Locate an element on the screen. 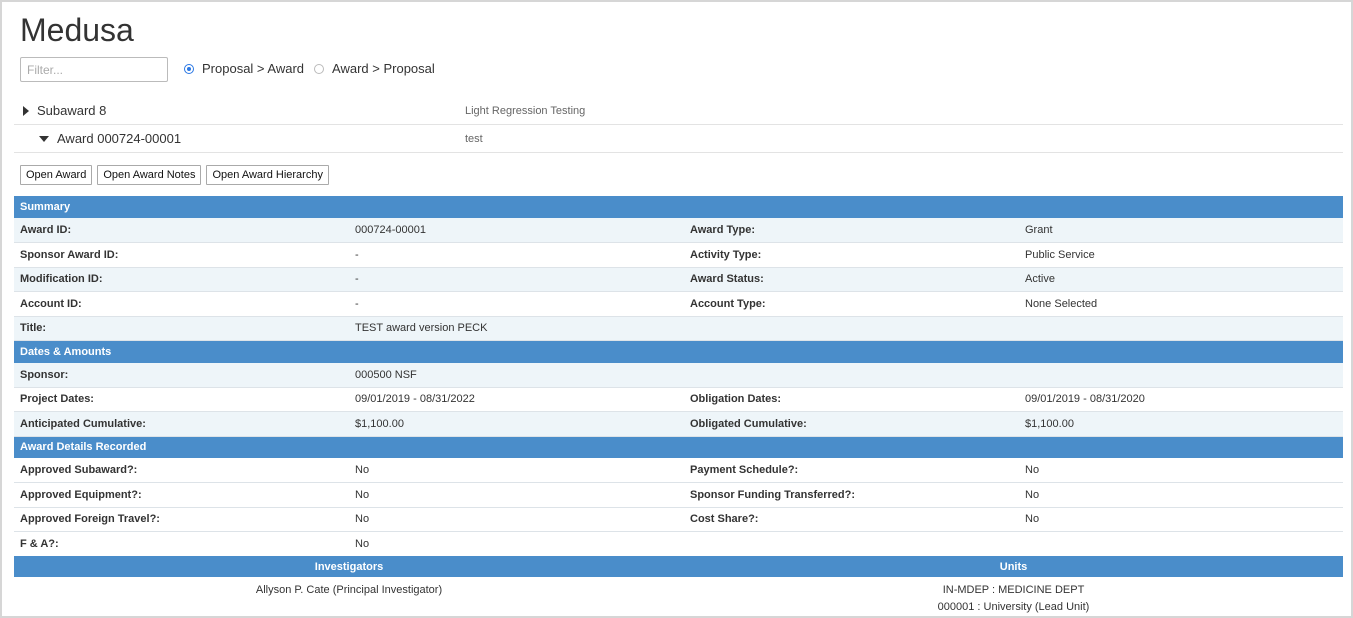 The image size is (1353, 618). field-value: Grant is located at coordinates (1181, 230).